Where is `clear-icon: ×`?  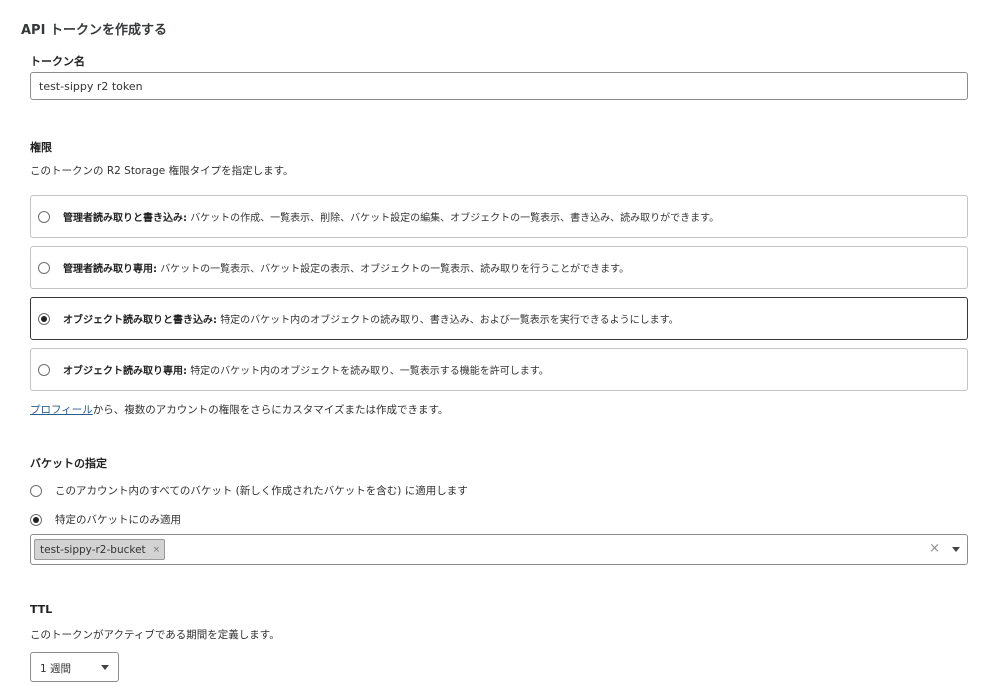 clear-icon: × is located at coordinates (934, 548).